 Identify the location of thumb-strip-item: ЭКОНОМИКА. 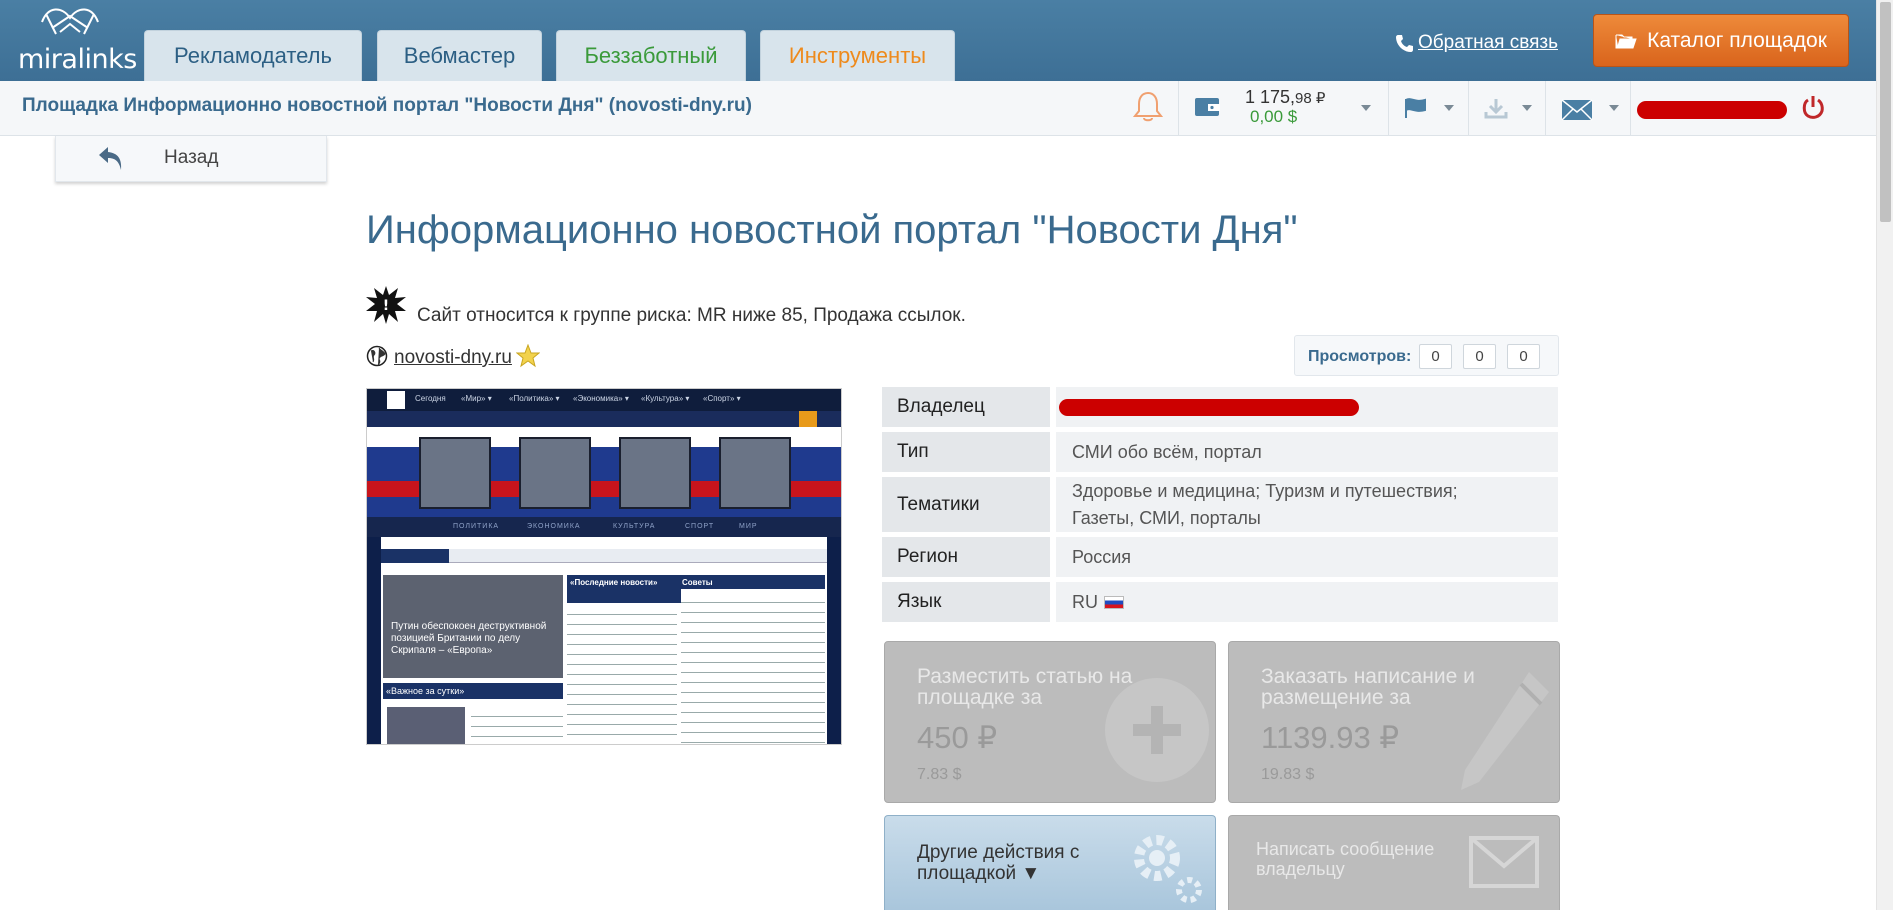
(554, 526).